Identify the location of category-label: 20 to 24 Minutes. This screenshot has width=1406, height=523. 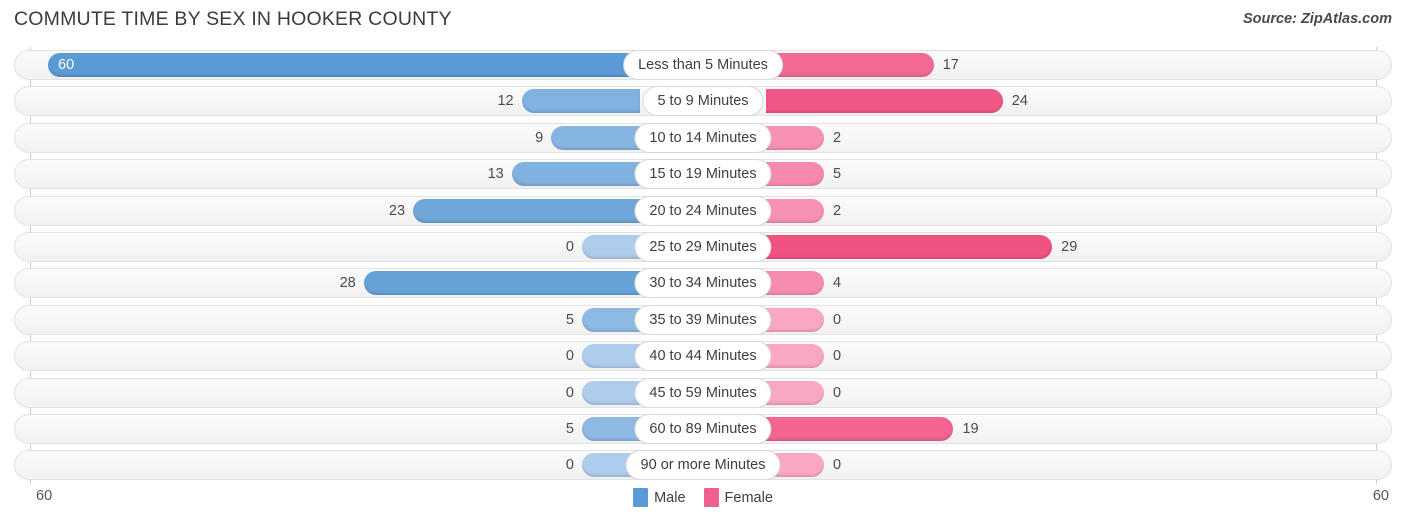
(703, 210).